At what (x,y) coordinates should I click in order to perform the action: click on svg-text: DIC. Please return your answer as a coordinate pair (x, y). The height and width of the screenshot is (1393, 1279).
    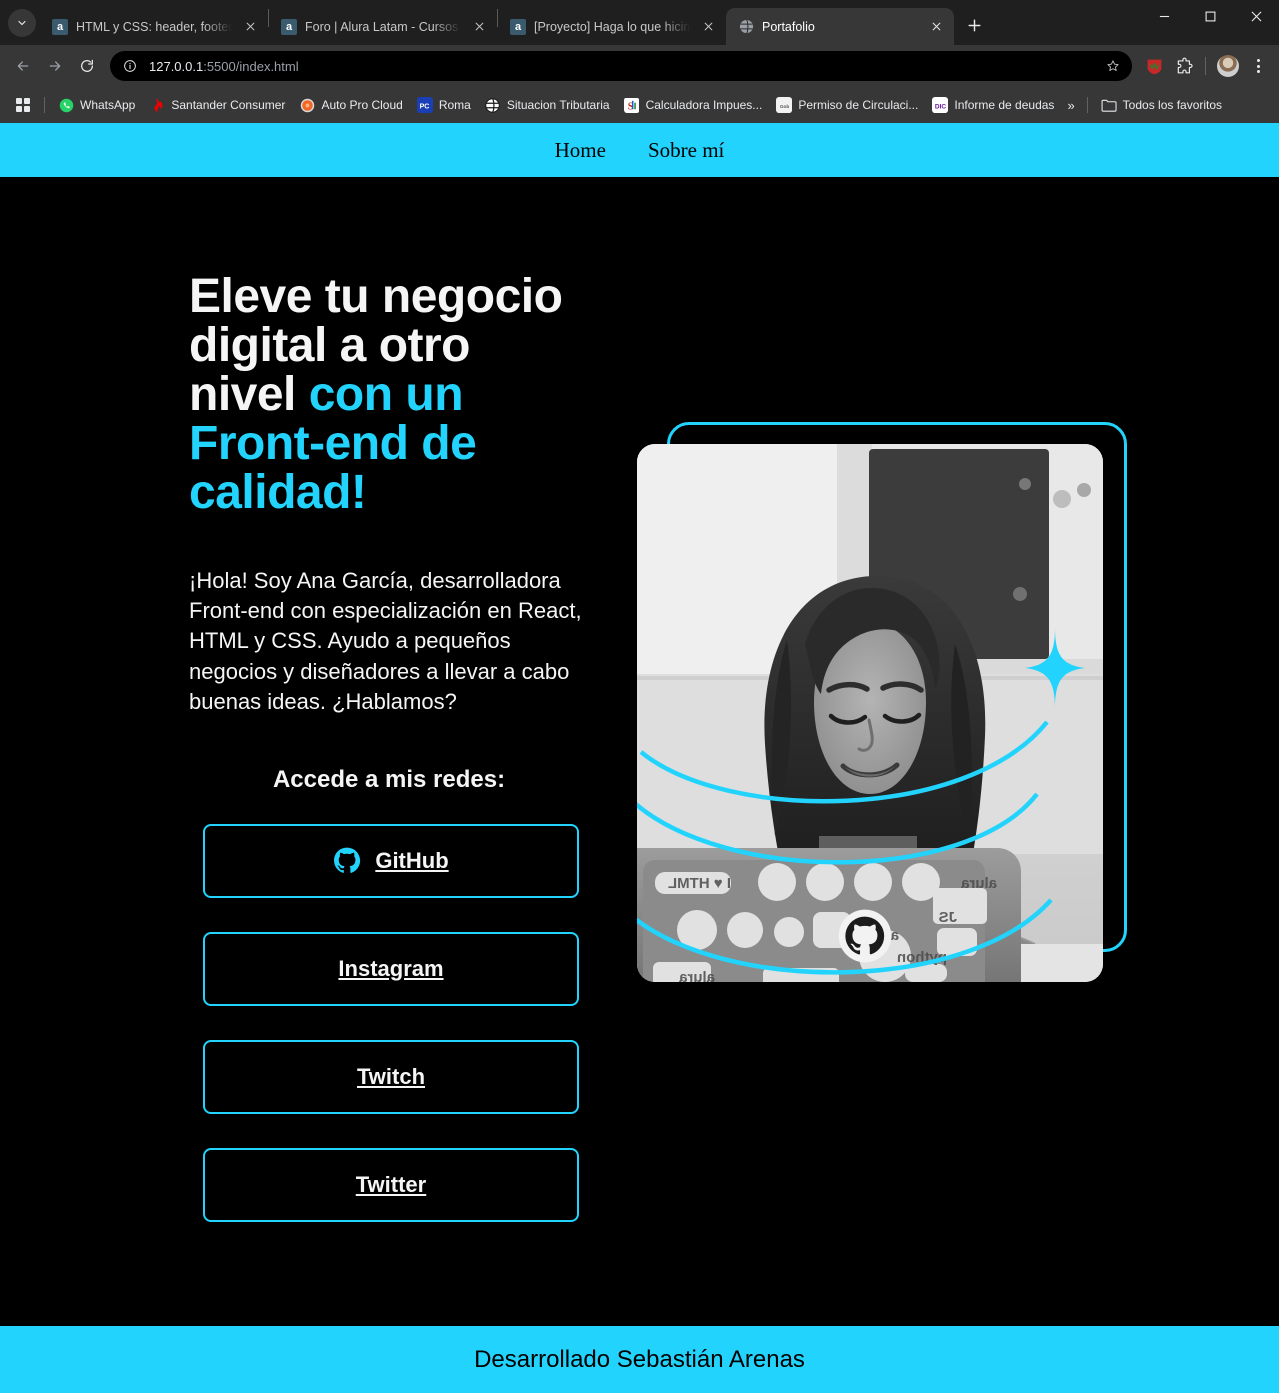
    Looking at the image, I should click on (941, 106).